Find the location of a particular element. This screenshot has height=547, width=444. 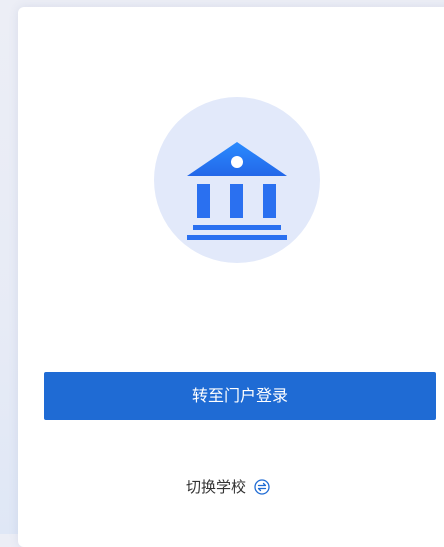

switch-school-label: 切换学校 is located at coordinates (215, 487).